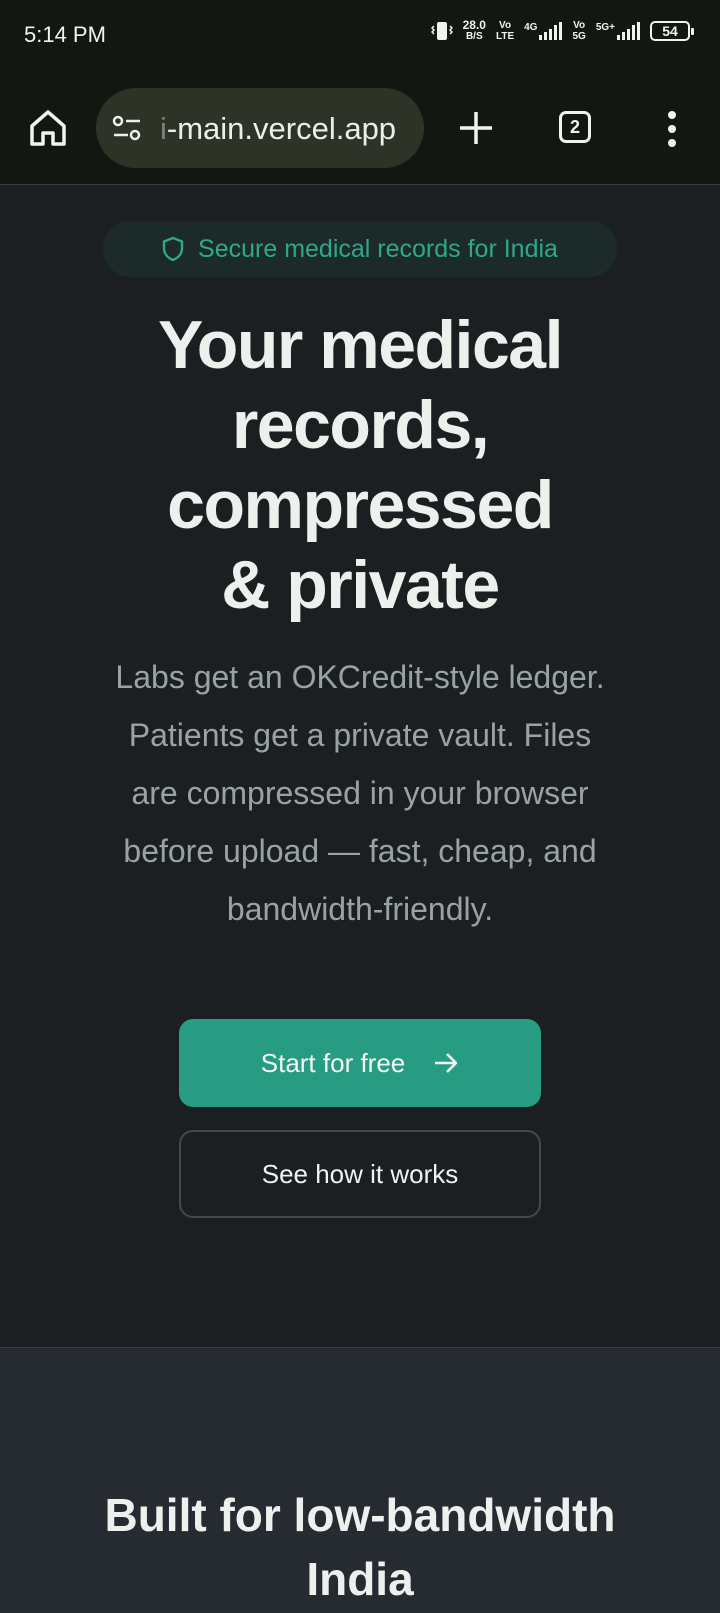 The width and height of the screenshot is (720, 1613). What do you see at coordinates (543, 31) in the screenshot?
I see `sim1-signal-icon: 4G` at bounding box center [543, 31].